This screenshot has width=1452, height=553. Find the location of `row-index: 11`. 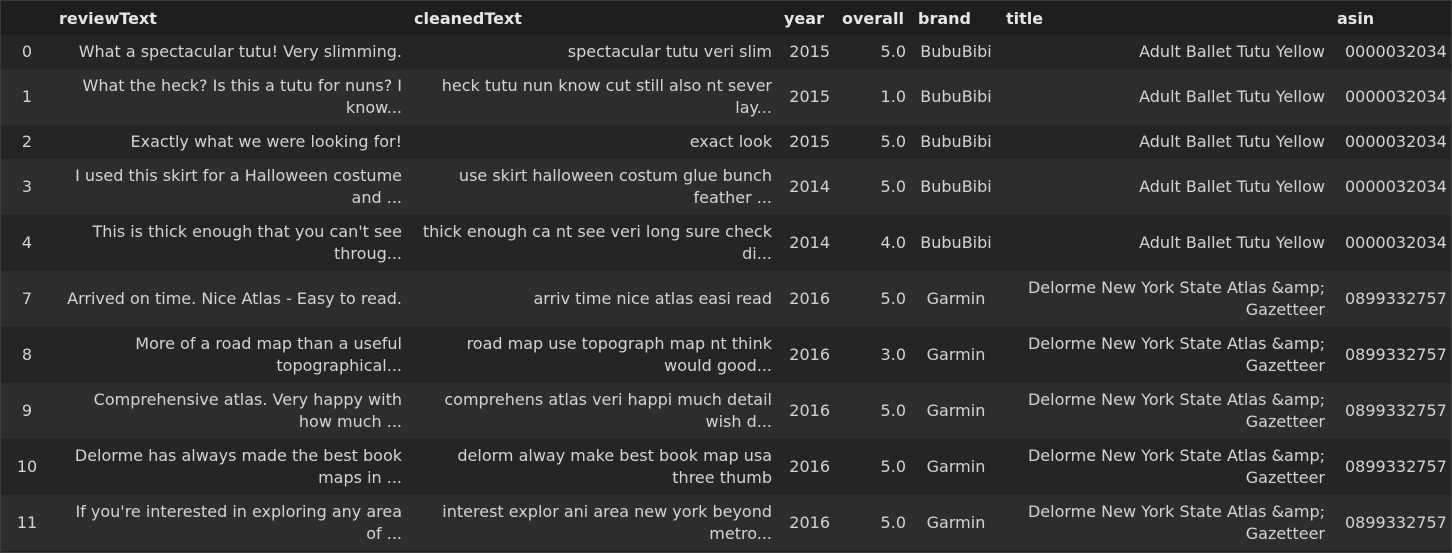

row-index: 11 is located at coordinates (27, 523).